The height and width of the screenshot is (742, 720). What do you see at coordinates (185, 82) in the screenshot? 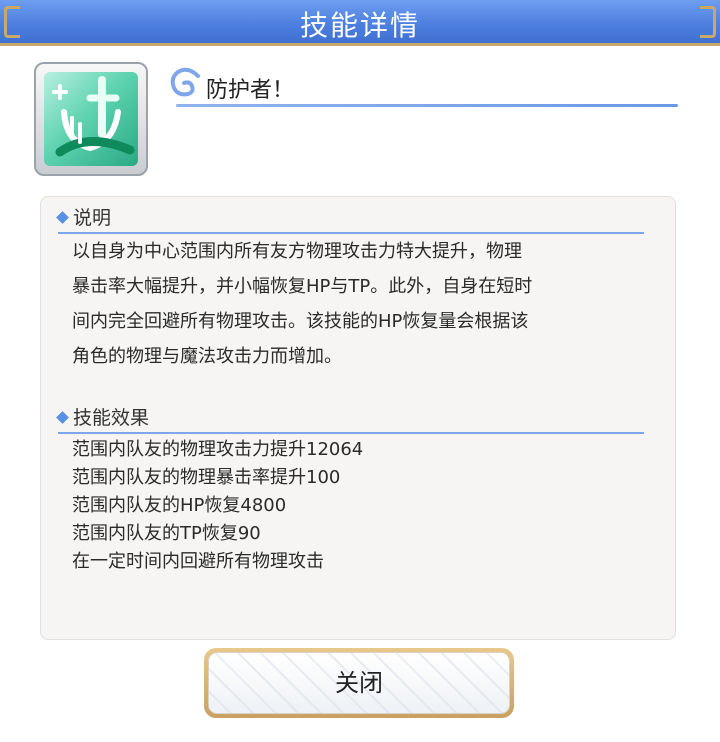
I see `title-swirl-icon` at bounding box center [185, 82].